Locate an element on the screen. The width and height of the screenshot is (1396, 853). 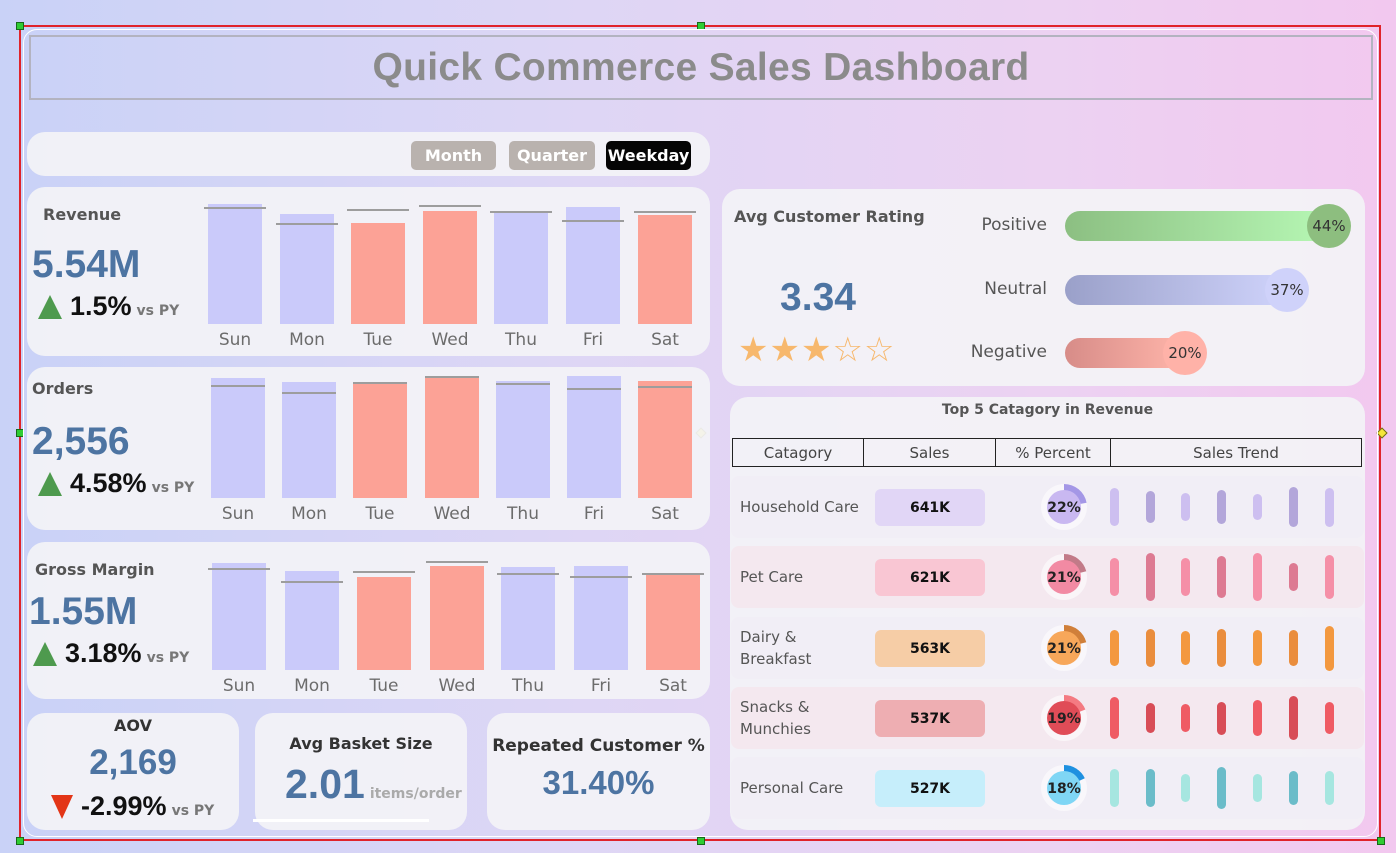
category-percent-donut: 19% is located at coordinates (1064, 718).